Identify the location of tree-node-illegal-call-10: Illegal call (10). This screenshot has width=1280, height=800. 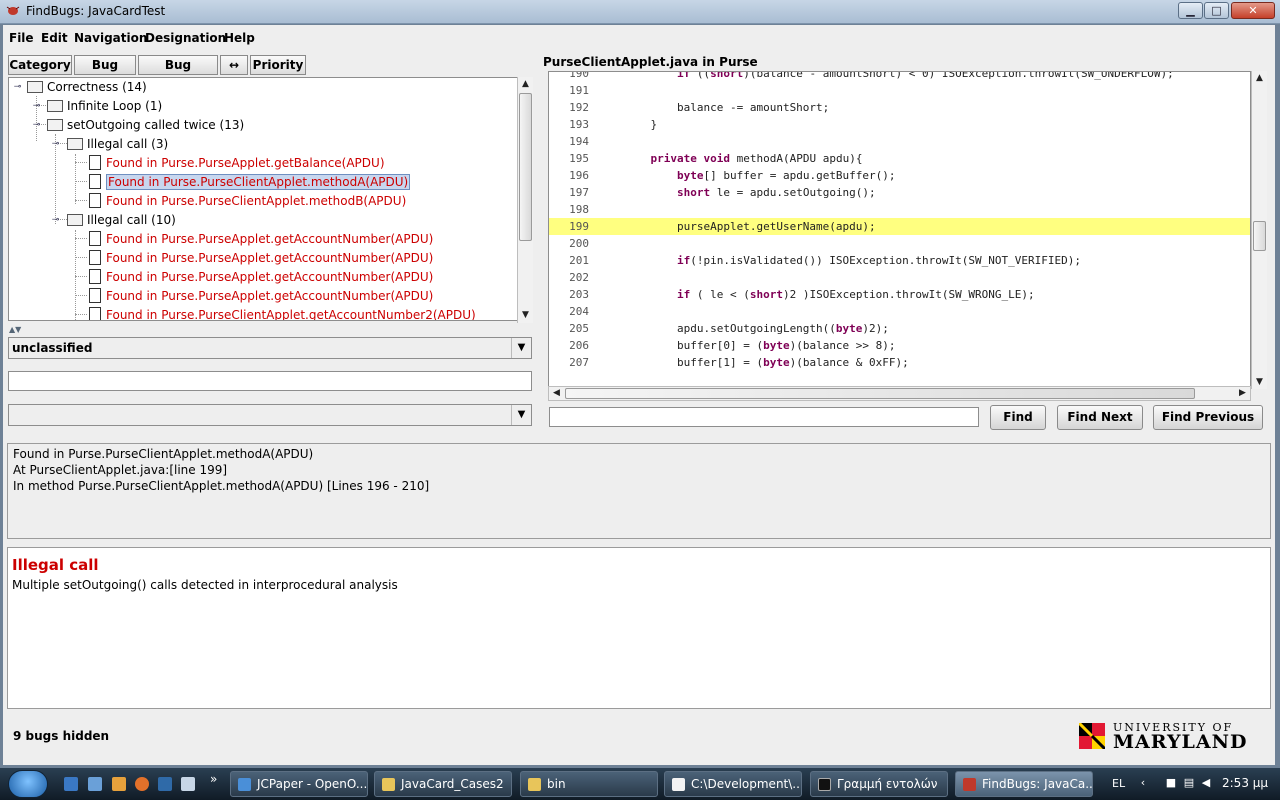
(121, 220).